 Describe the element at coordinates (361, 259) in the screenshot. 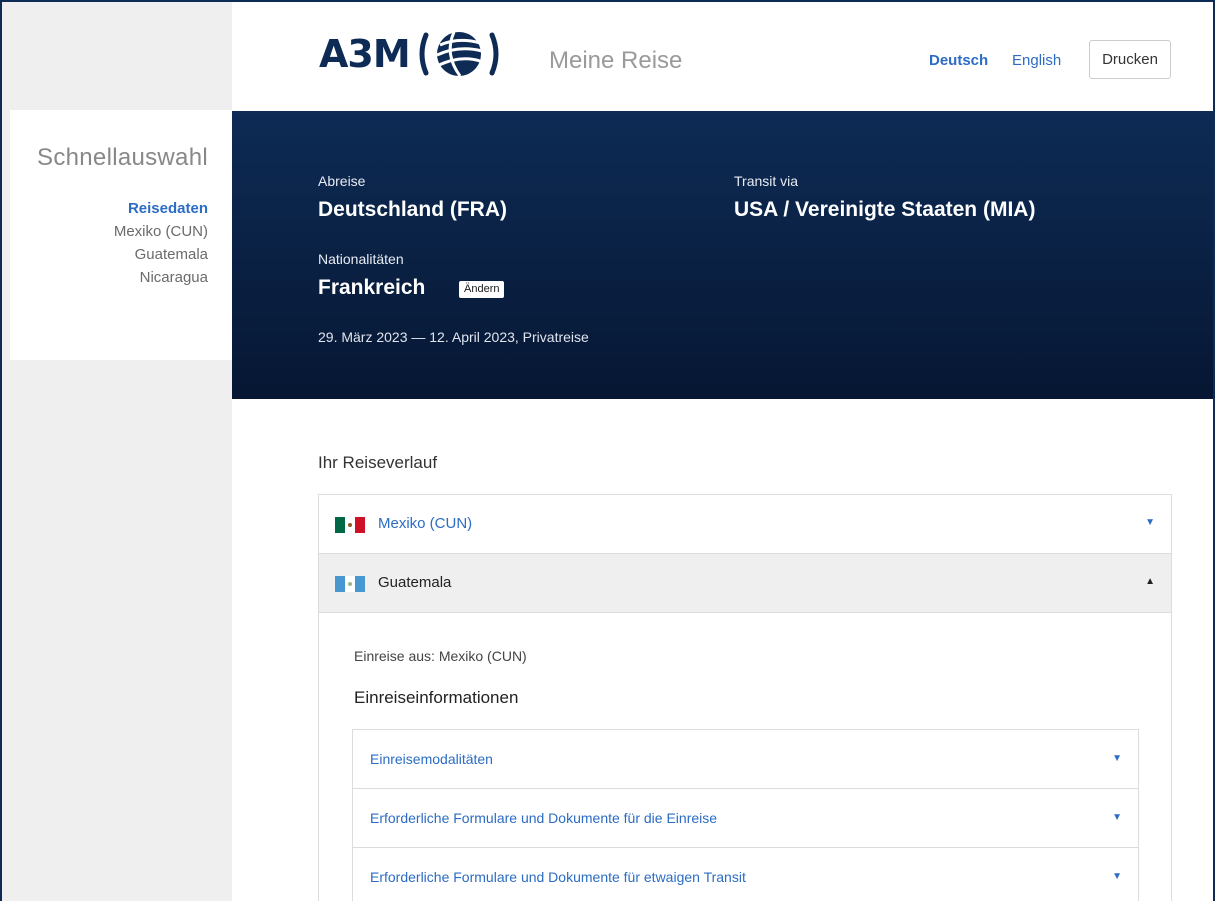

I see `nationality-label: Nationalitäten` at that location.